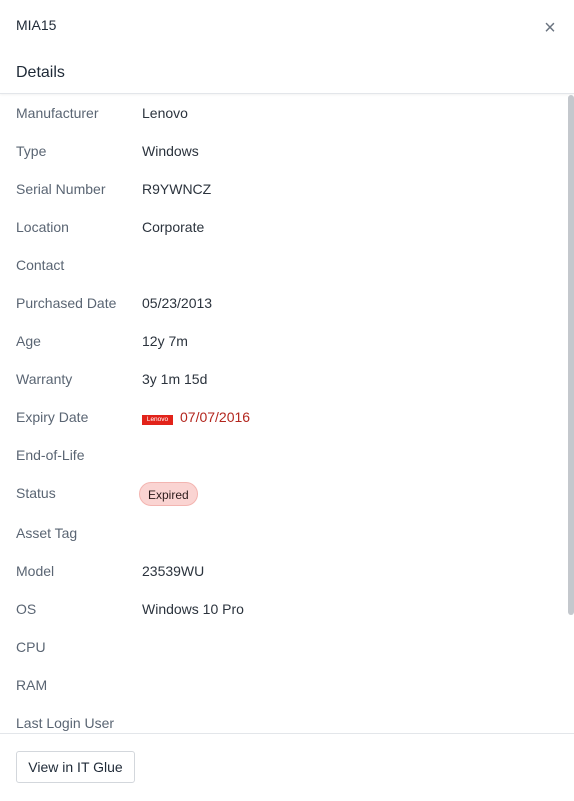 The width and height of the screenshot is (574, 801). Describe the element at coordinates (36, 493) in the screenshot. I see `detail-label: Status` at that location.